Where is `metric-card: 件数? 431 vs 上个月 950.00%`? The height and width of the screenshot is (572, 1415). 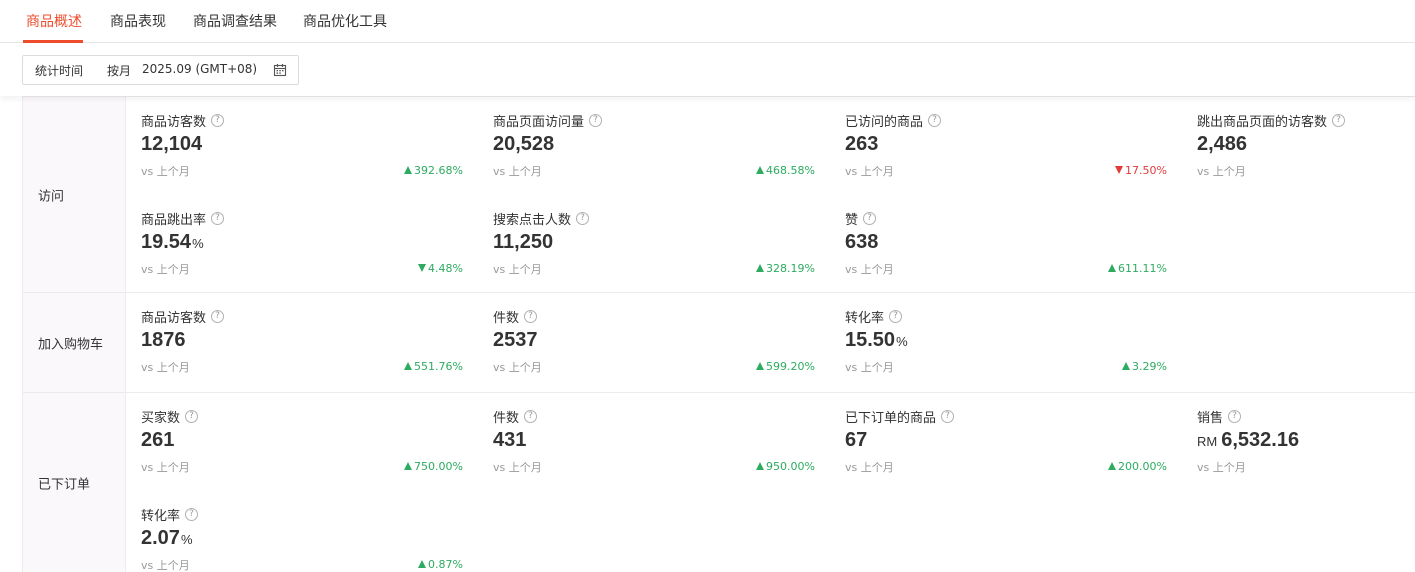 metric-card: 件数? 431 vs 上个月 950.00% is located at coordinates (654, 447).